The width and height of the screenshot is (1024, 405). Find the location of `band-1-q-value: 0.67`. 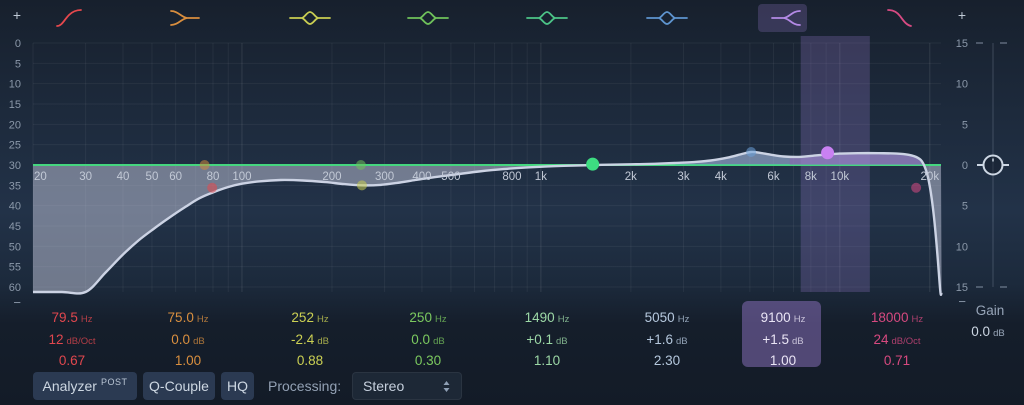

band-1-q-value: 0.67 is located at coordinates (72, 361).